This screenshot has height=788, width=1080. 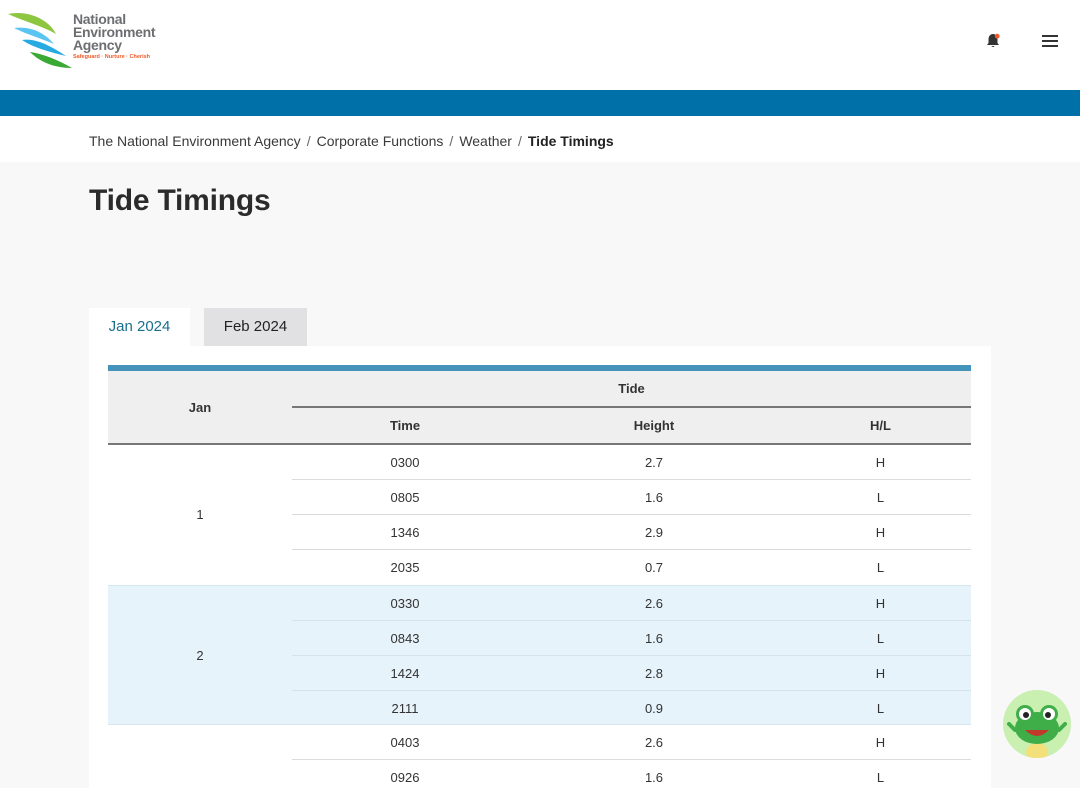 What do you see at coordinates (631, 497) in the screenshot?
I see `table-row: 0805 1.6 L` at bounding box center [631, 497].